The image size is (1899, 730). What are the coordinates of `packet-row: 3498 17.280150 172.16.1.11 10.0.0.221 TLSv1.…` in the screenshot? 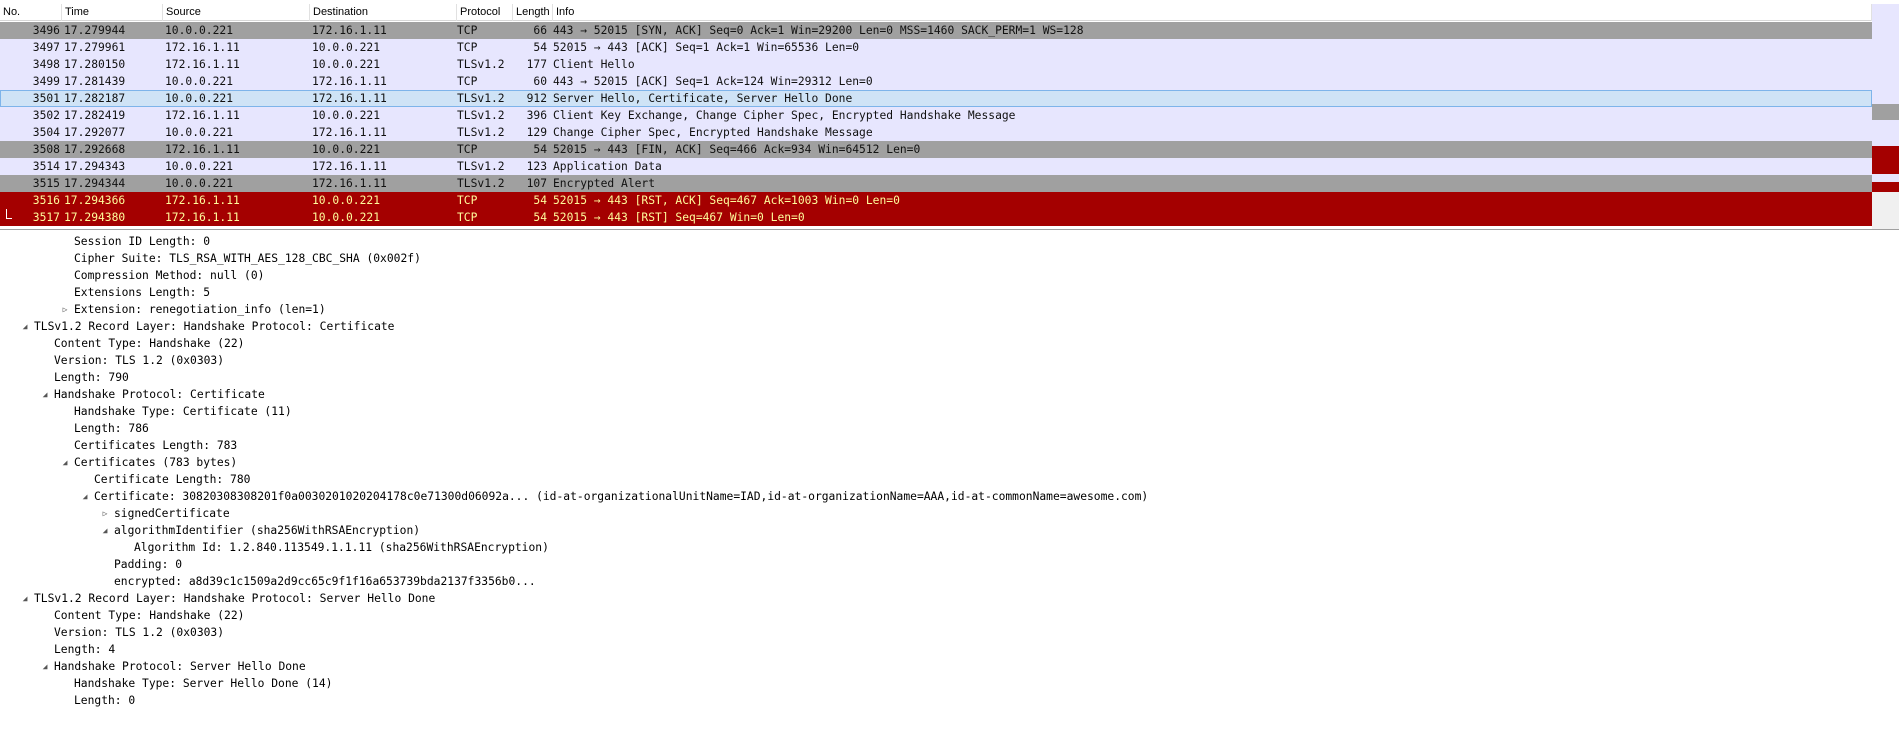 It's located at (936, 64).